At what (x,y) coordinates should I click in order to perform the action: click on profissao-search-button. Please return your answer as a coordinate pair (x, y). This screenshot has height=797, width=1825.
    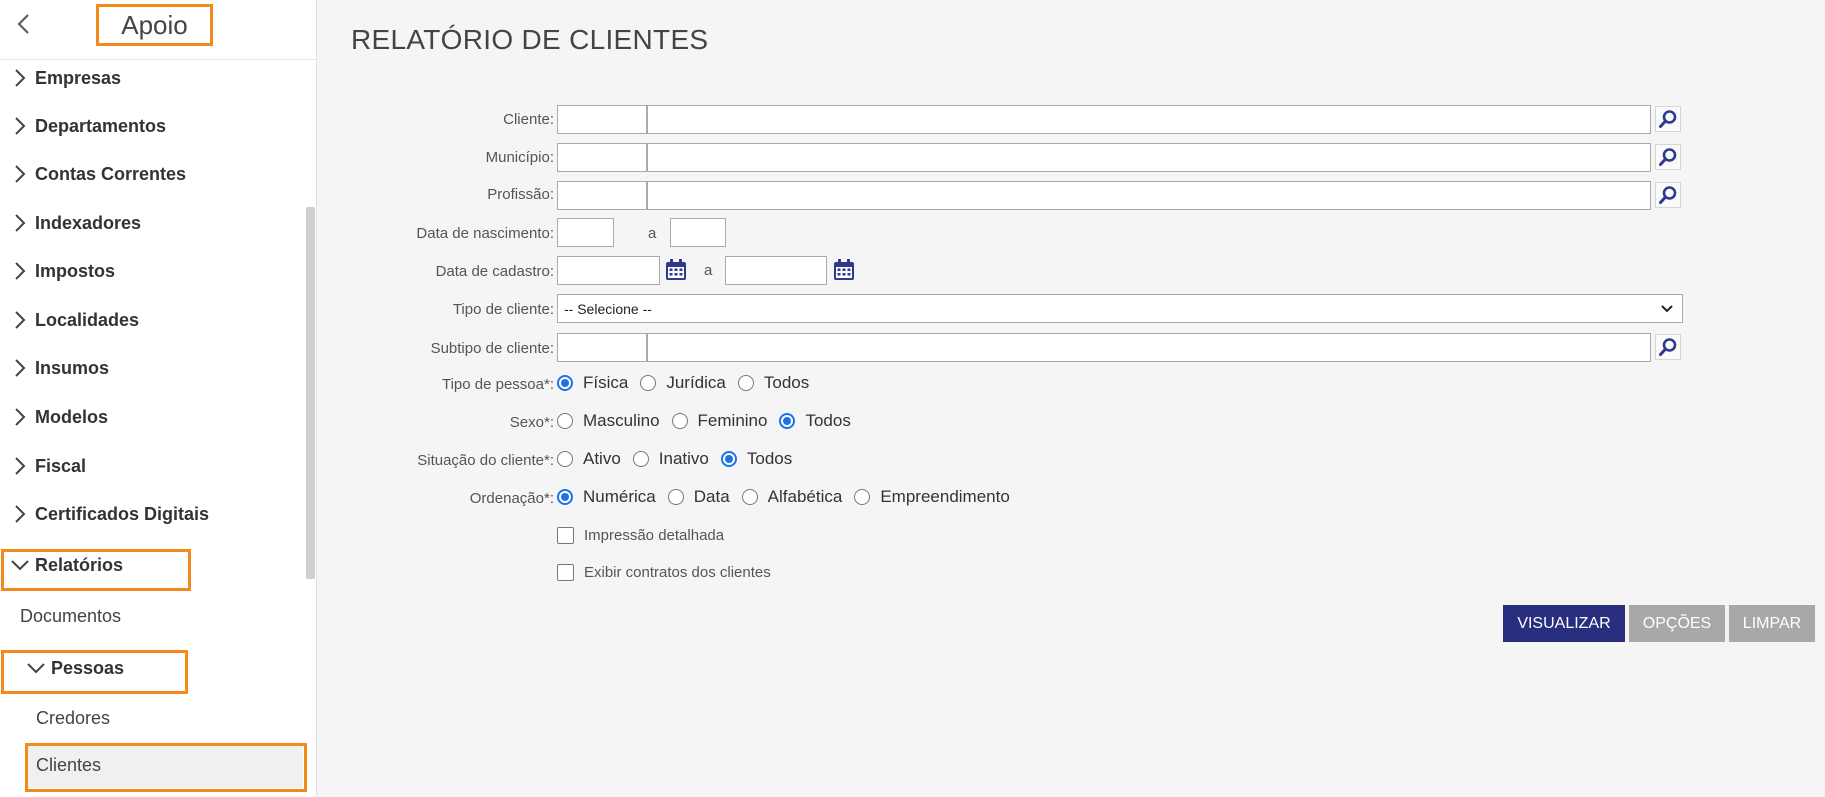
    Looking at the image, I should click on (1668, 195).